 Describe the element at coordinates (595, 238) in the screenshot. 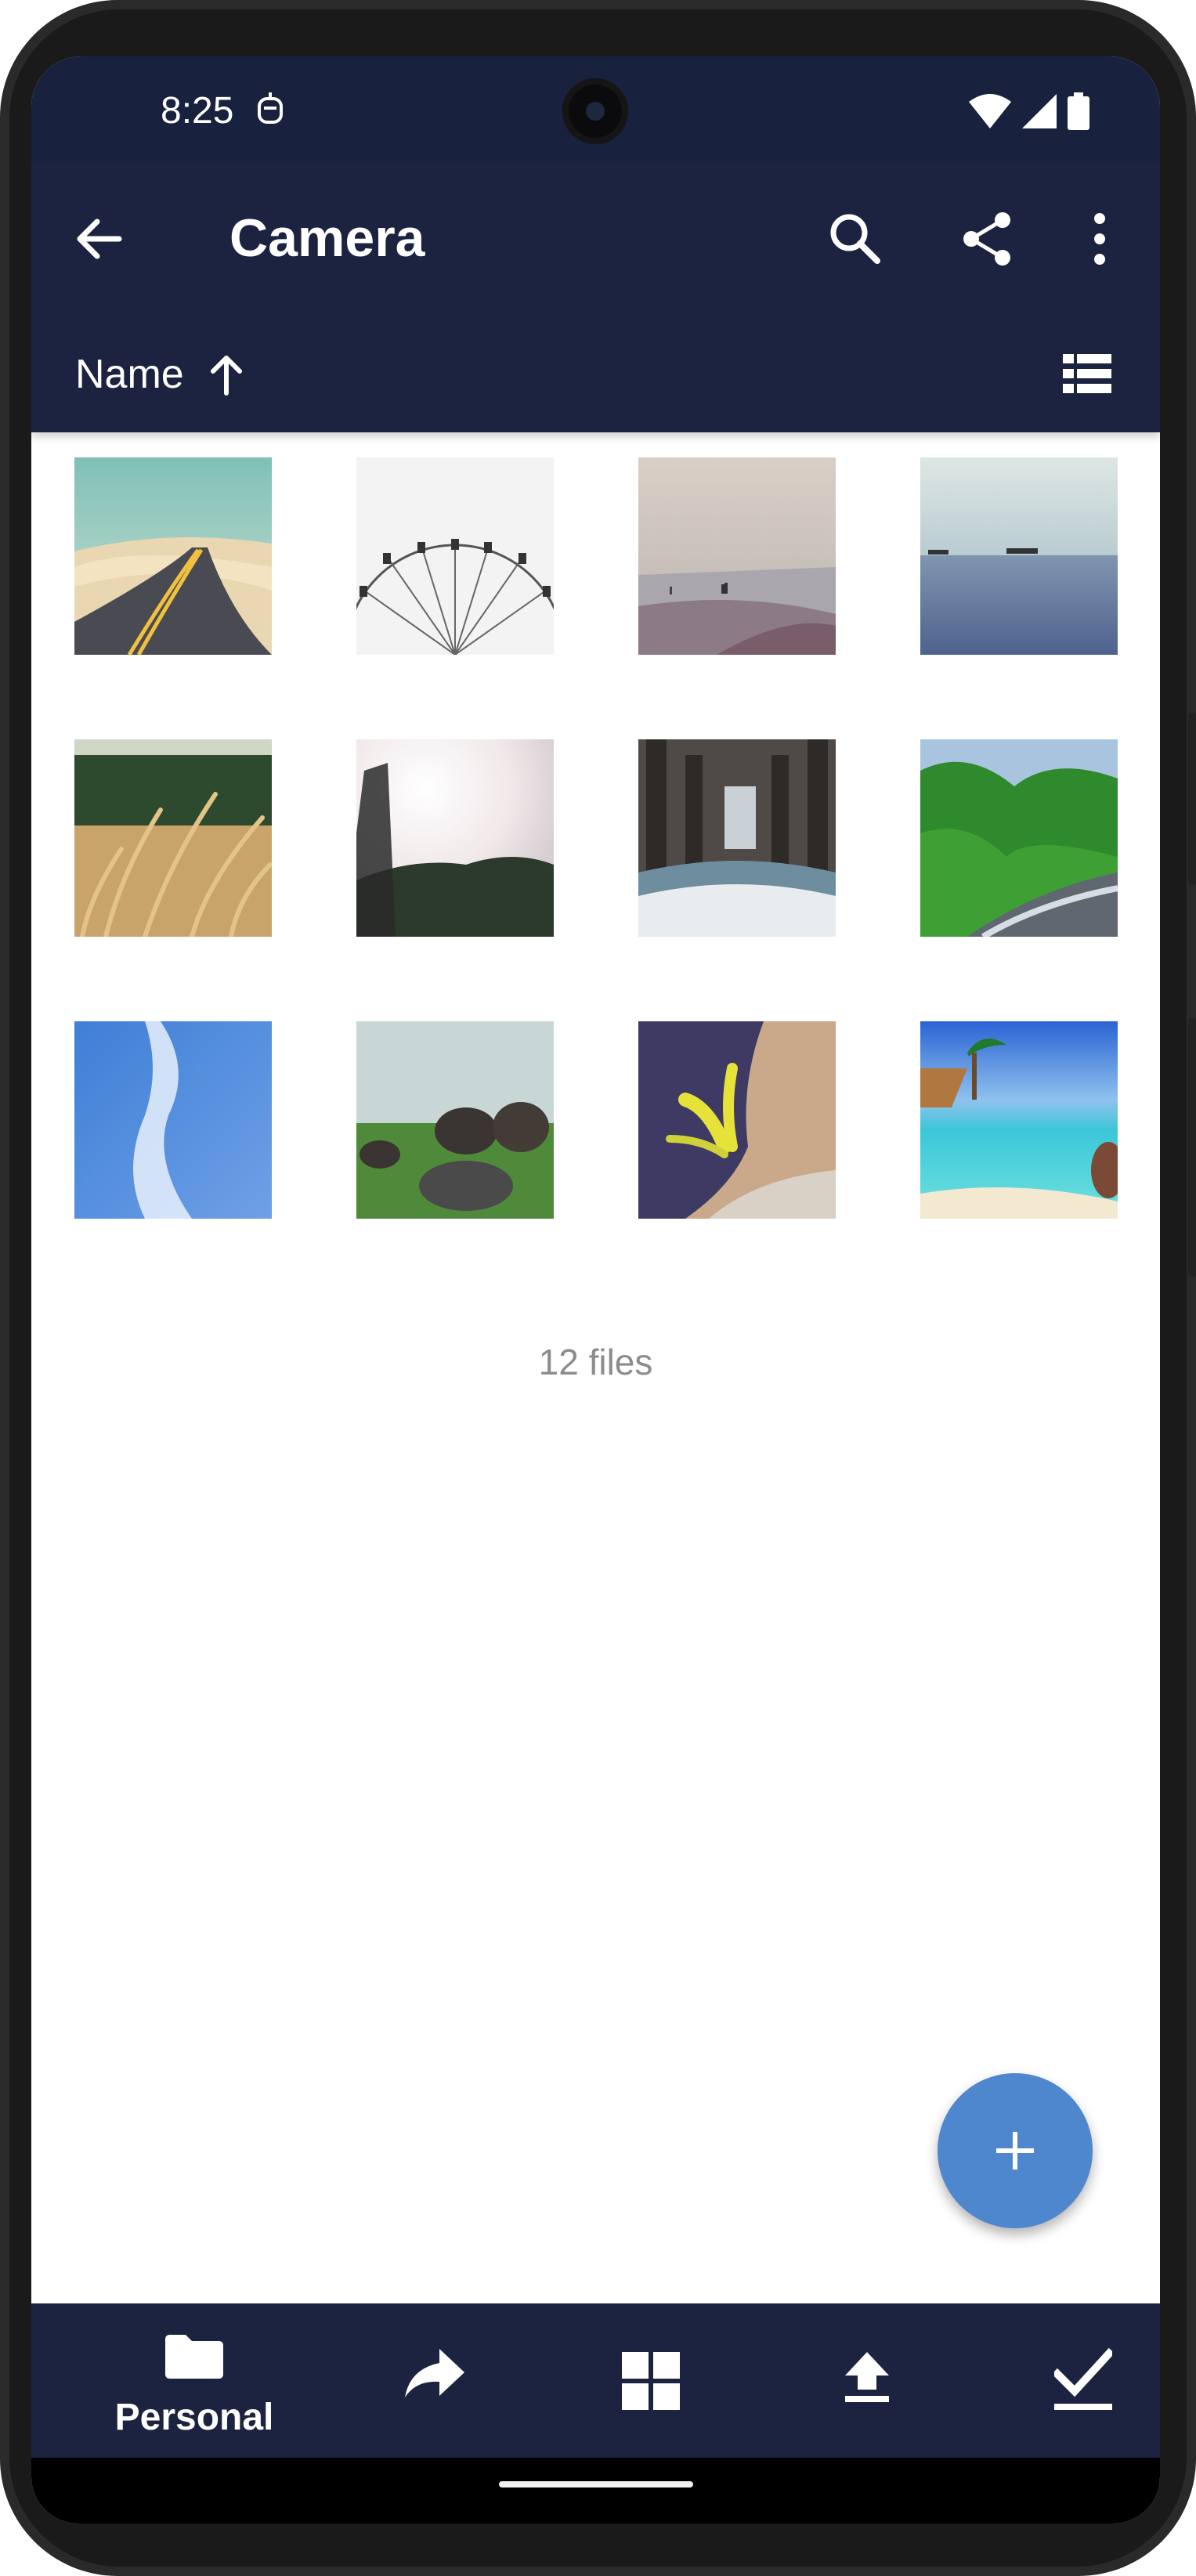

I see `app-bar: Camera` at that location.